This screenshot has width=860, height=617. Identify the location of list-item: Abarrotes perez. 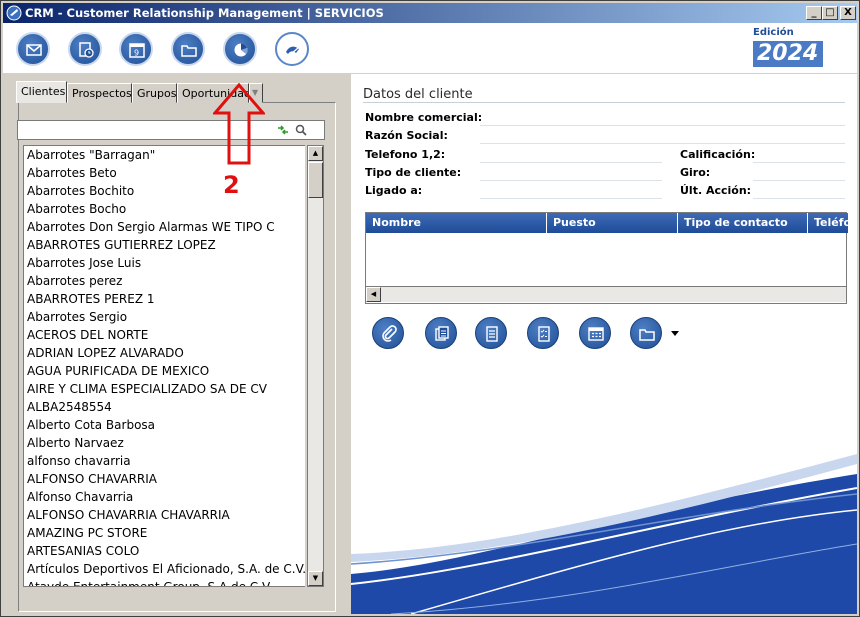
(164, 281).